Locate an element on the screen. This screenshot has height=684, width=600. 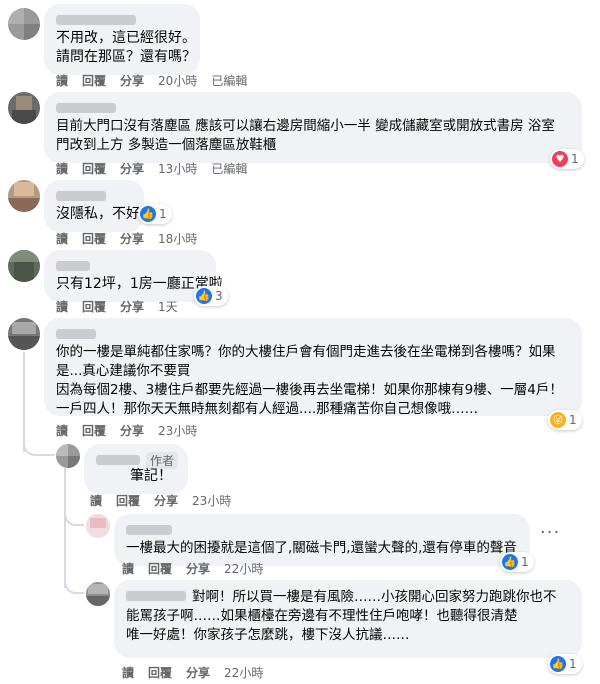
reply-bubble: 一樓最大的困擾就是這個了,關磁卡門,還蠻大聲的,還有停車的聲音 is located at coordinates (322, 540).